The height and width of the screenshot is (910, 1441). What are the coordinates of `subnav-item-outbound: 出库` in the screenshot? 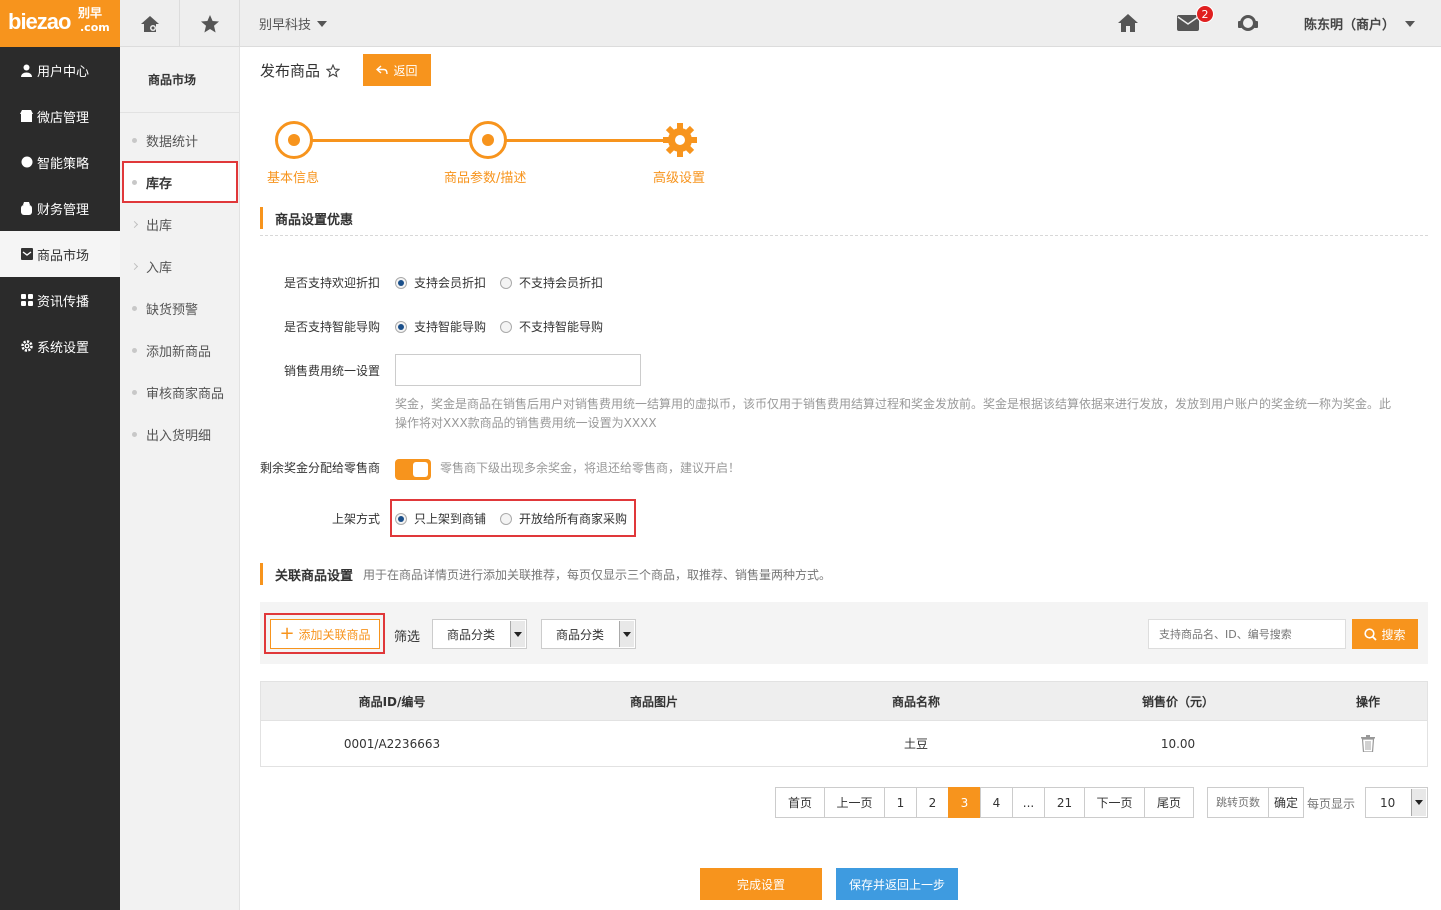 It's located at (179, 224).